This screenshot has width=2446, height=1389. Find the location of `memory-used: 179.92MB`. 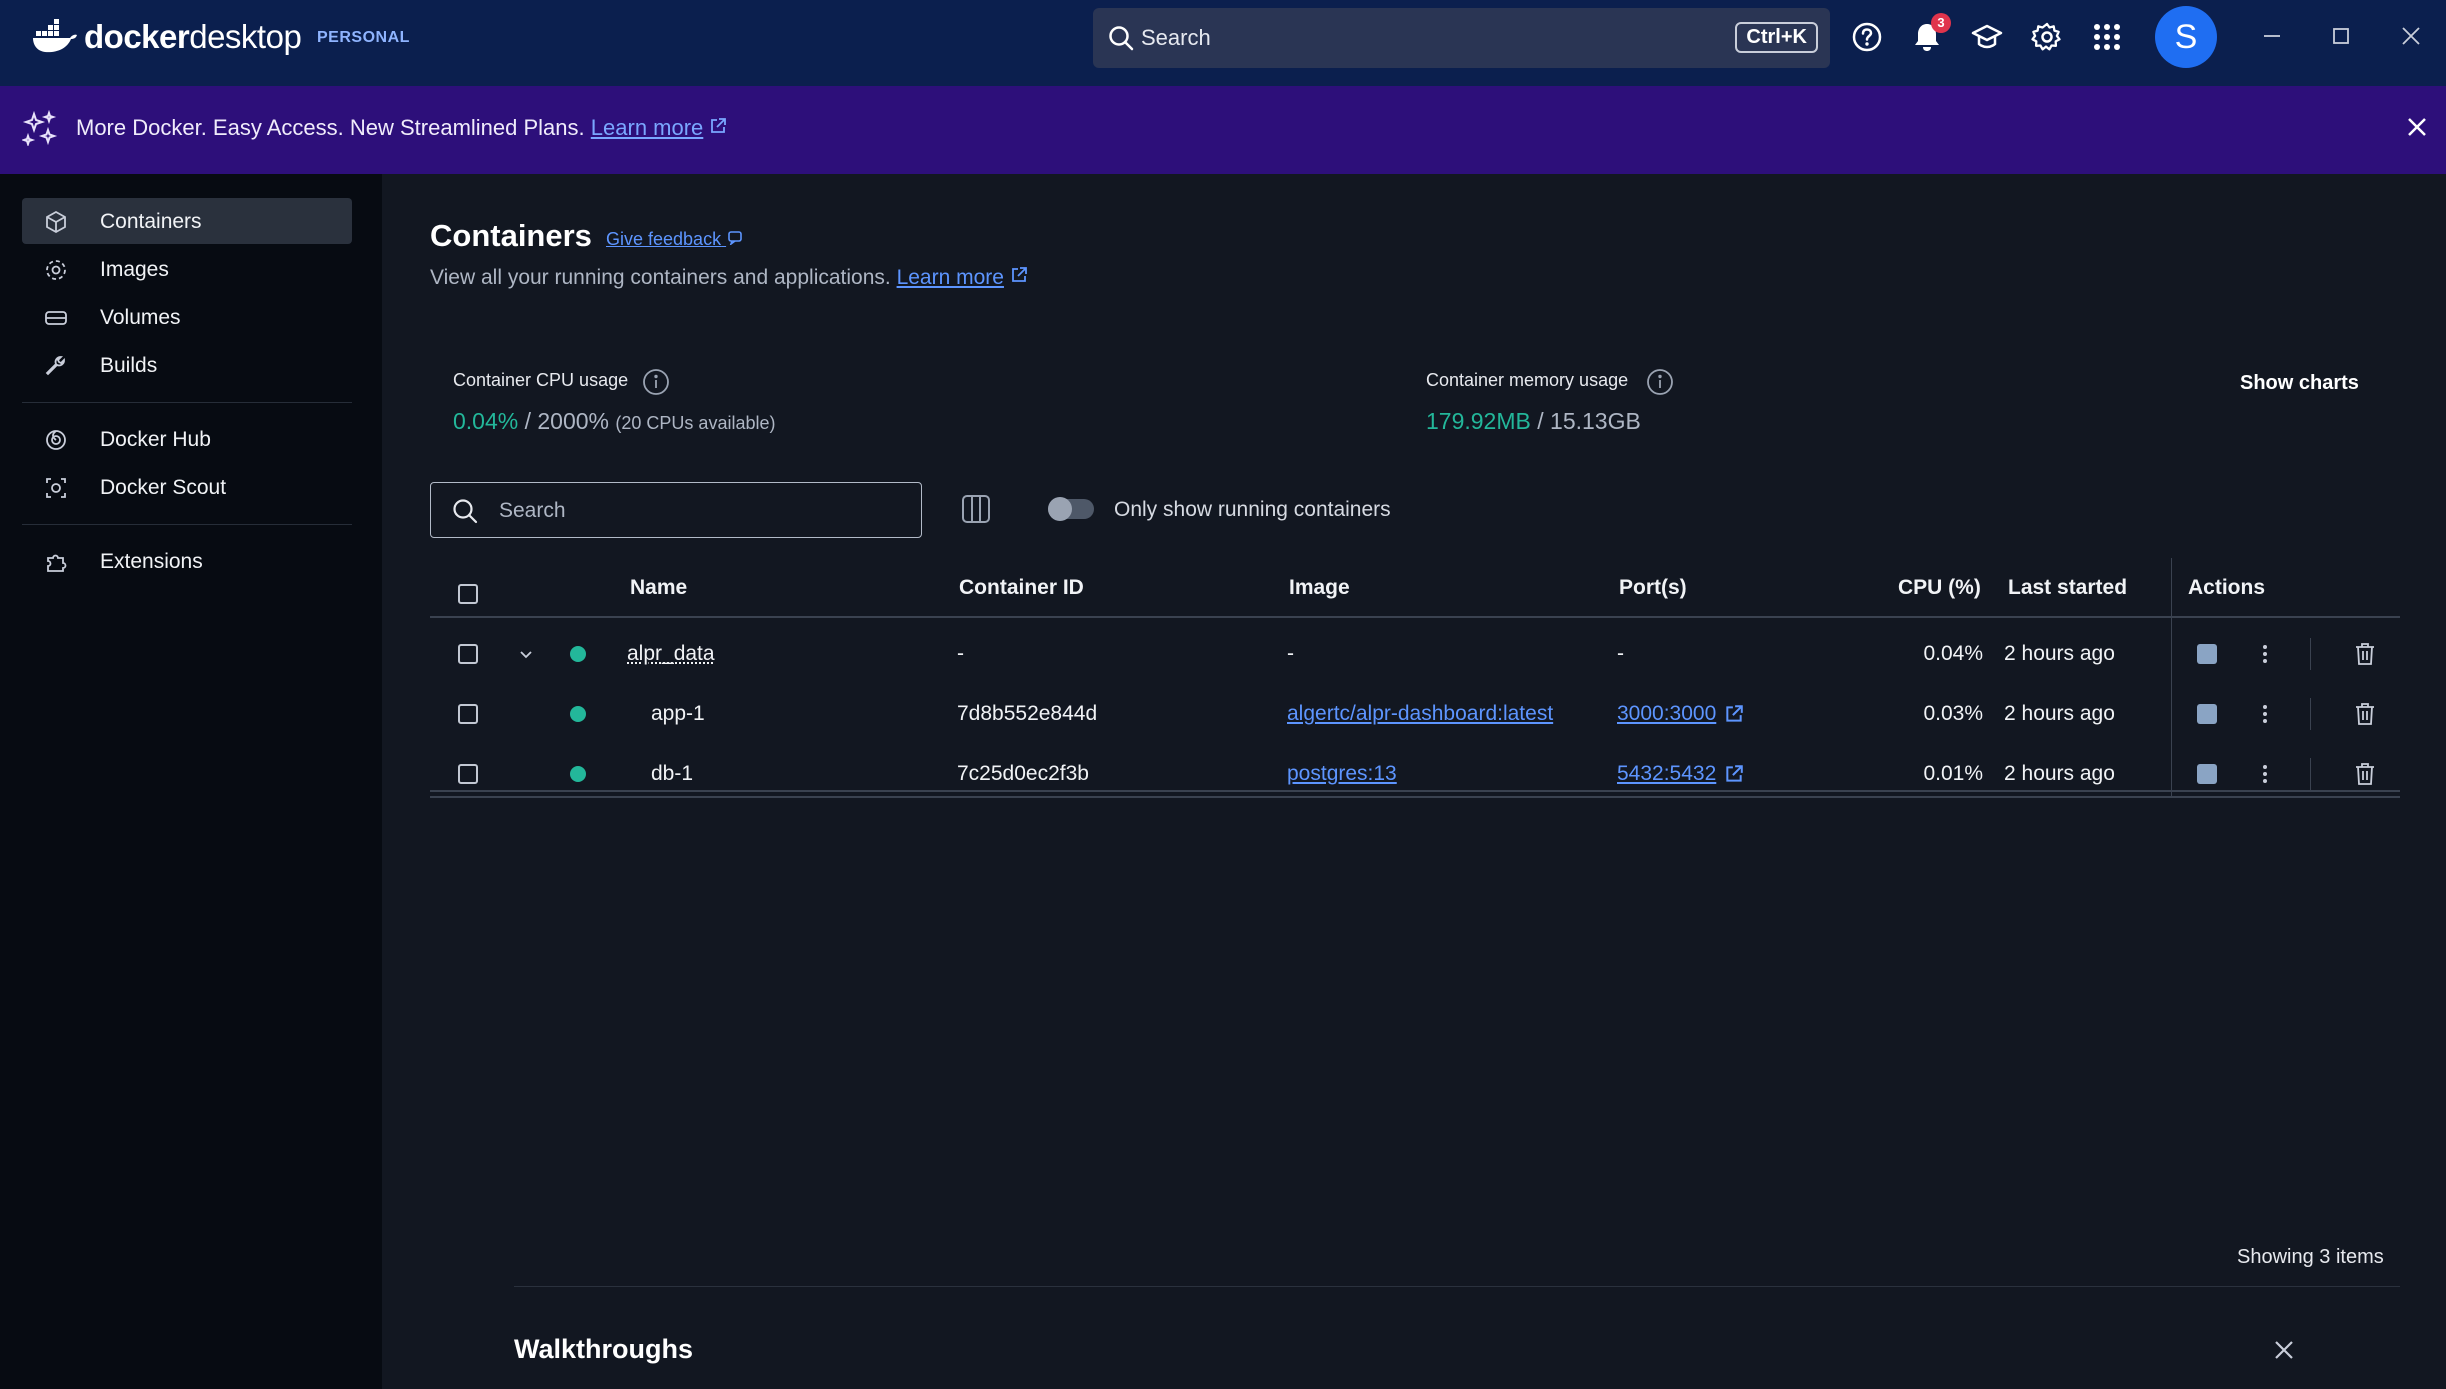

memory-used: 179.92MB is located at coordinates (1478, 421).